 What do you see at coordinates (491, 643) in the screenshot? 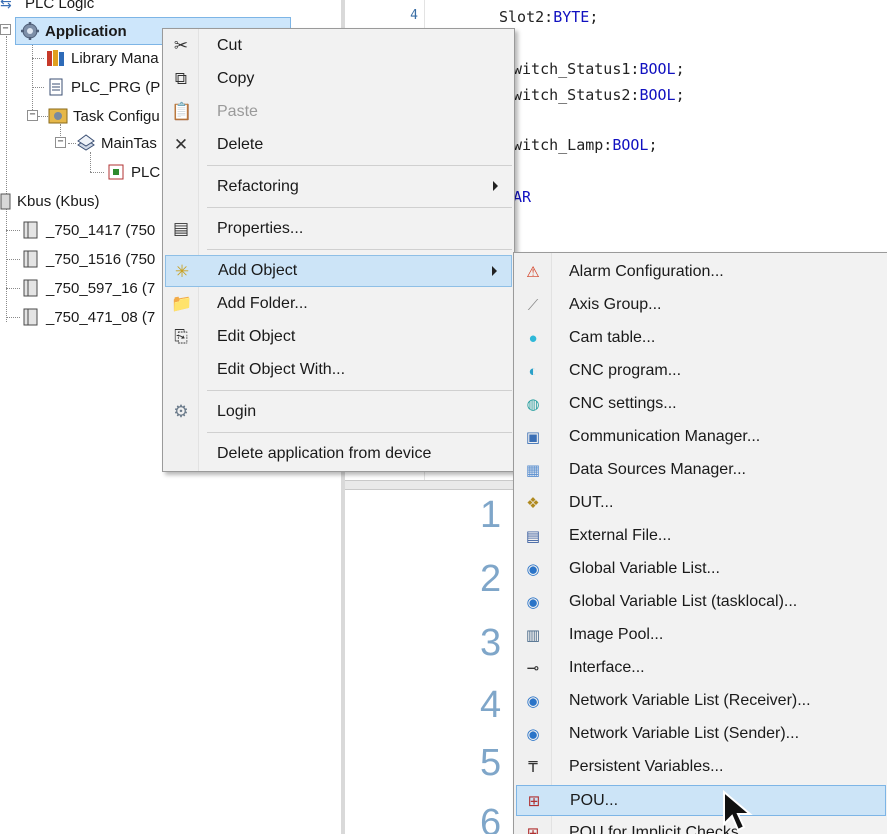
I see `step-number: 3` at bounding box center [491, 643].